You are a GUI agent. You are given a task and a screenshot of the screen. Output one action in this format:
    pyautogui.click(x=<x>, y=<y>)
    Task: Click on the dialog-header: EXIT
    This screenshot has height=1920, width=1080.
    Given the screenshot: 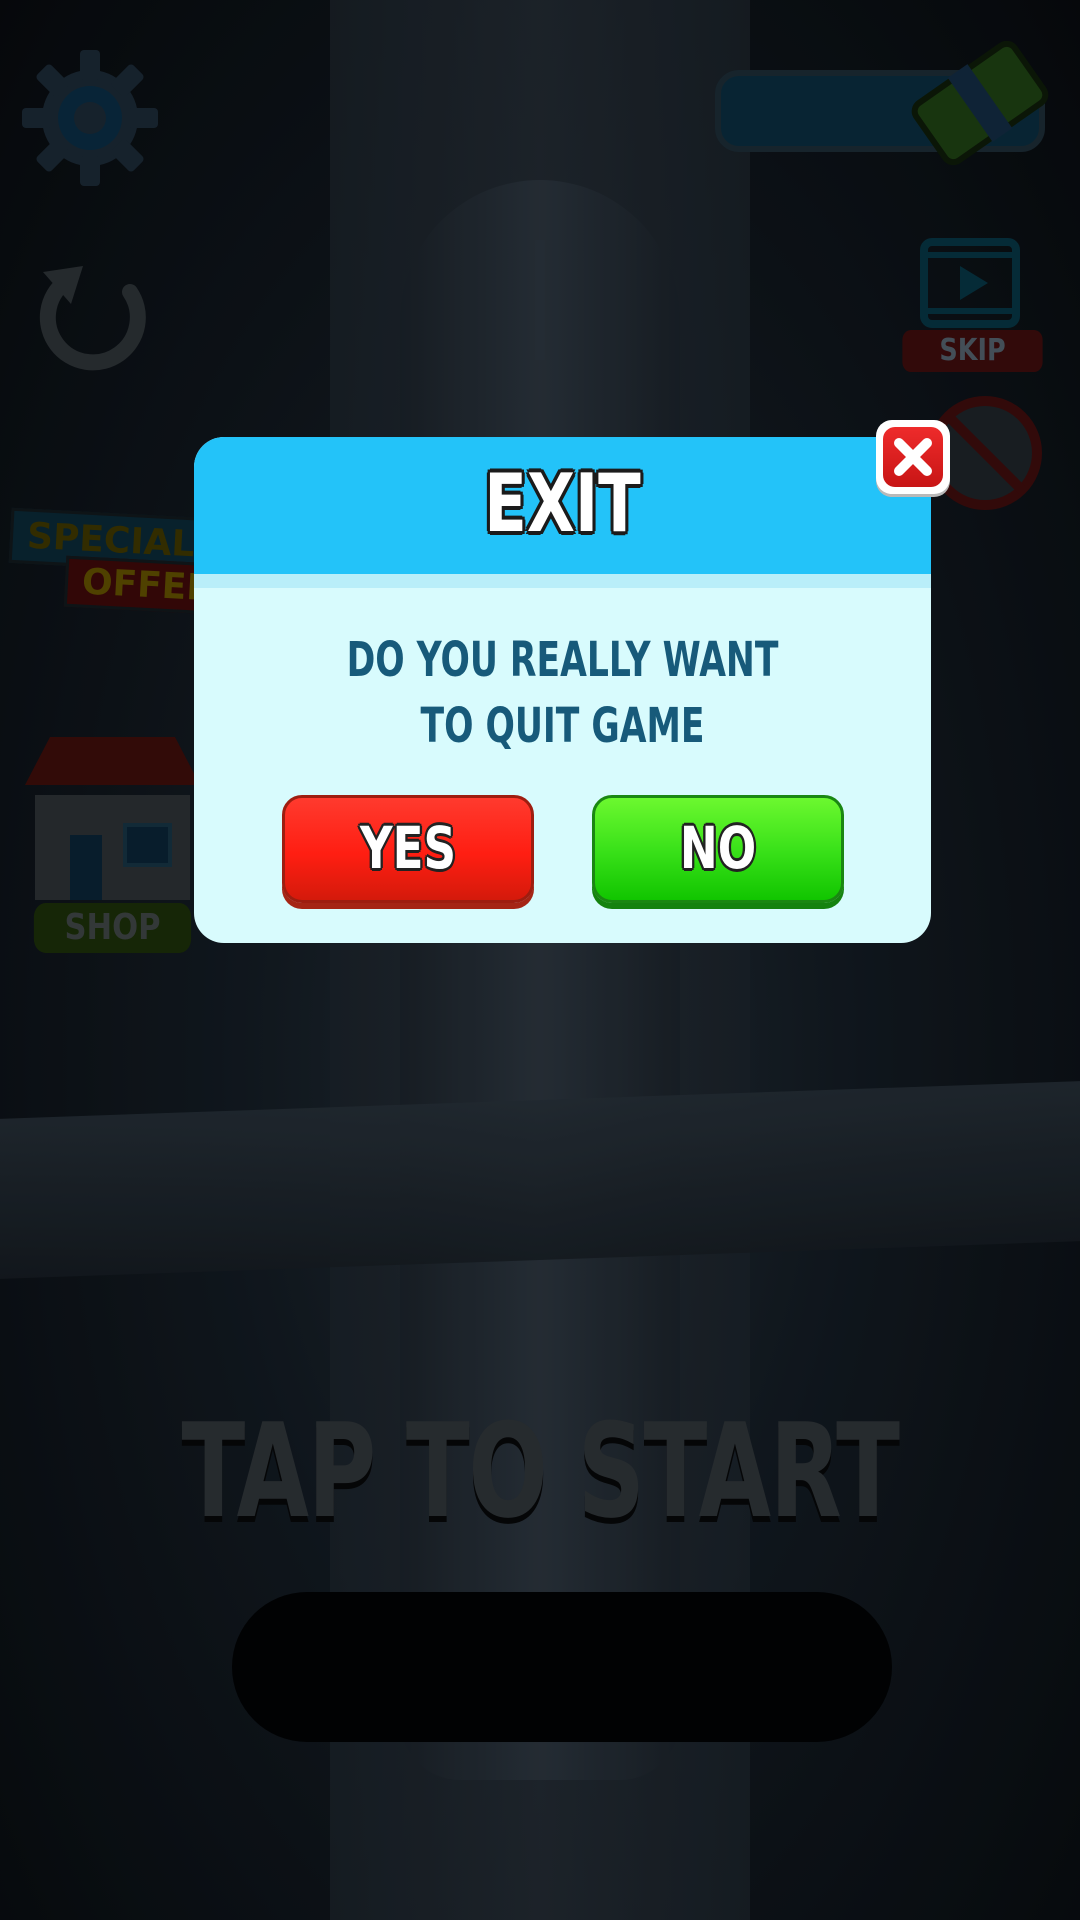 What is the action you would take?
    pyautogui.click(x=562, y=505)
    